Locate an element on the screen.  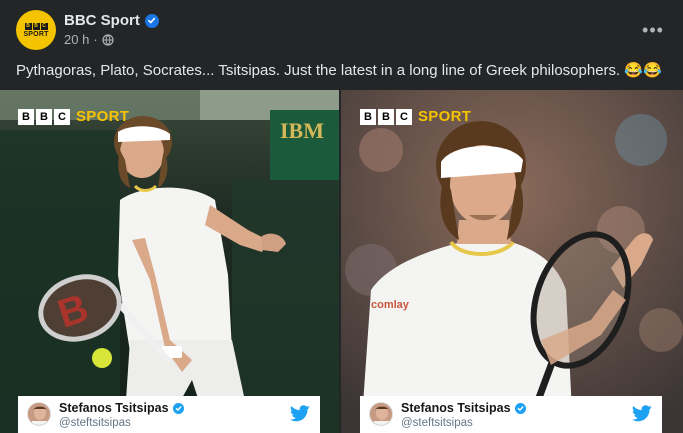
page-name: BBC Sport is located at coordinates (111, 20).